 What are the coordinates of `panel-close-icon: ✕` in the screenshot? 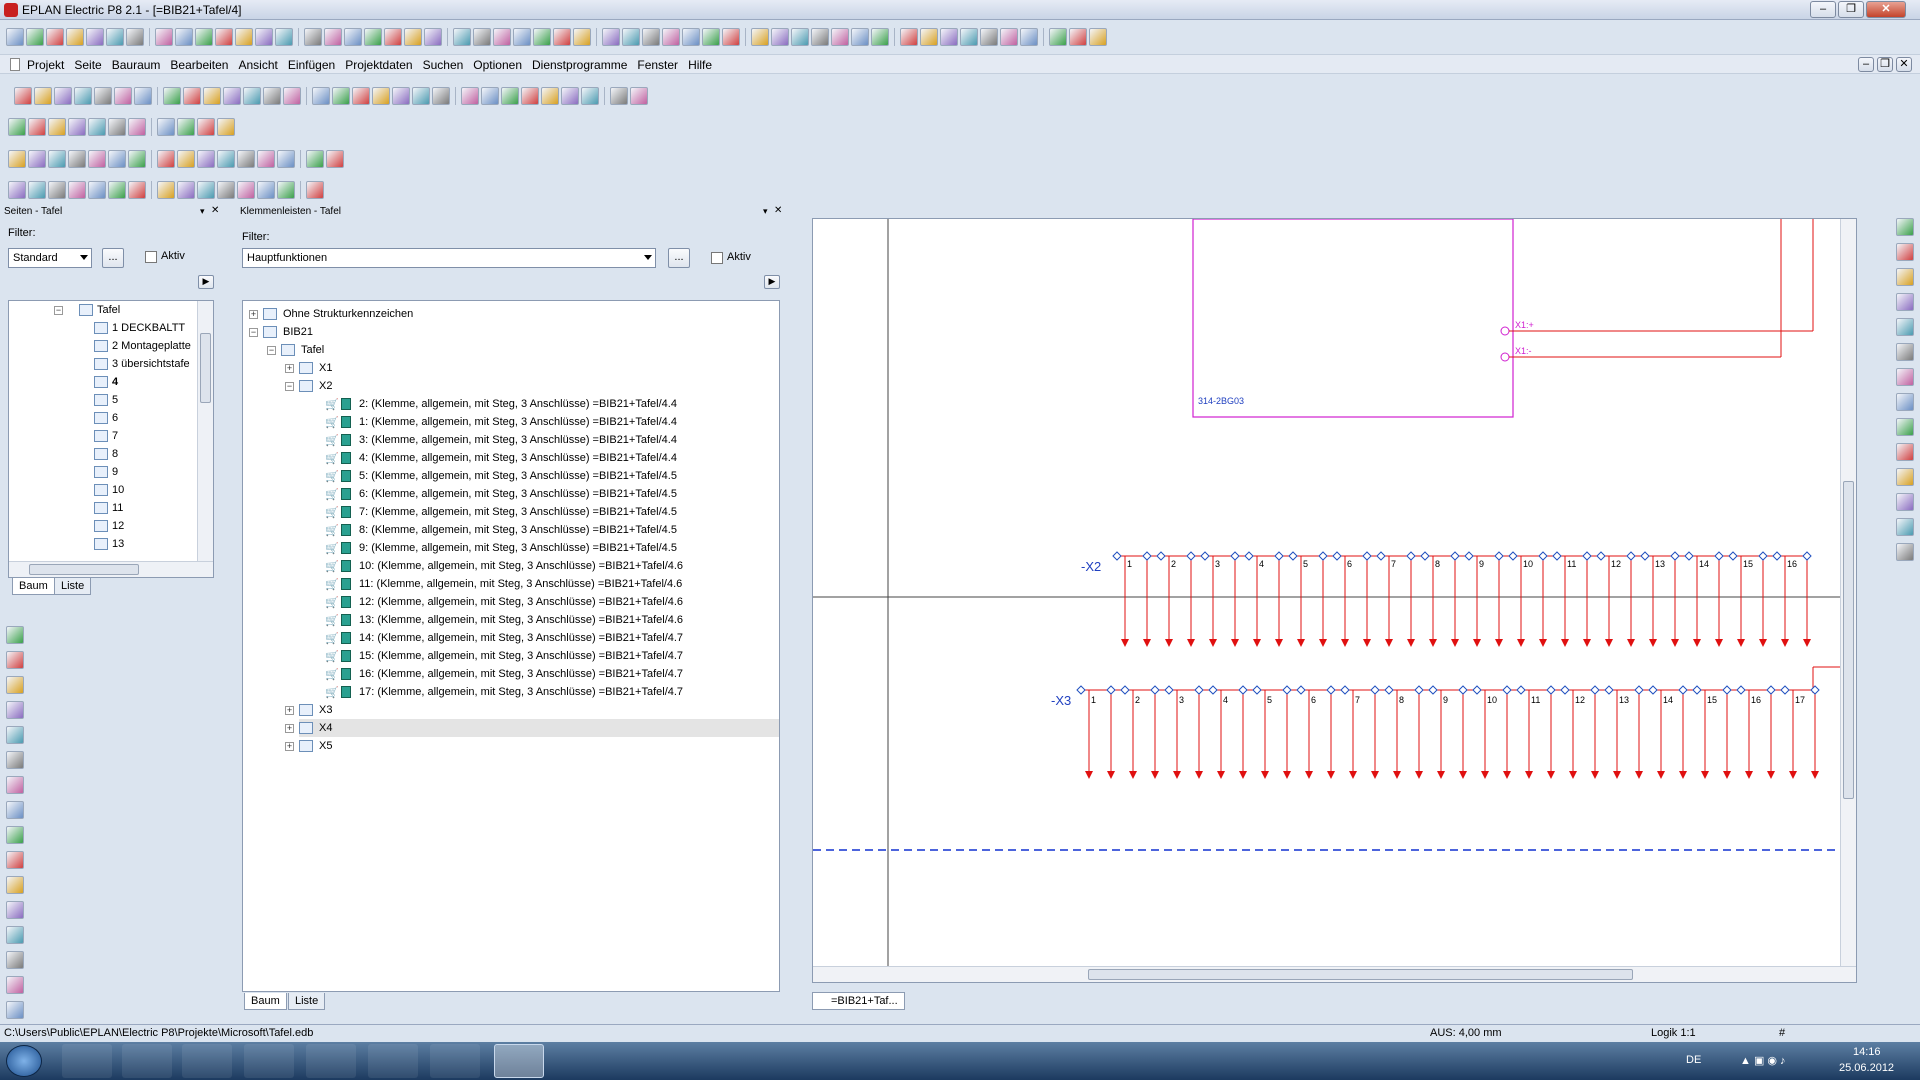 It's located at (778, 210).